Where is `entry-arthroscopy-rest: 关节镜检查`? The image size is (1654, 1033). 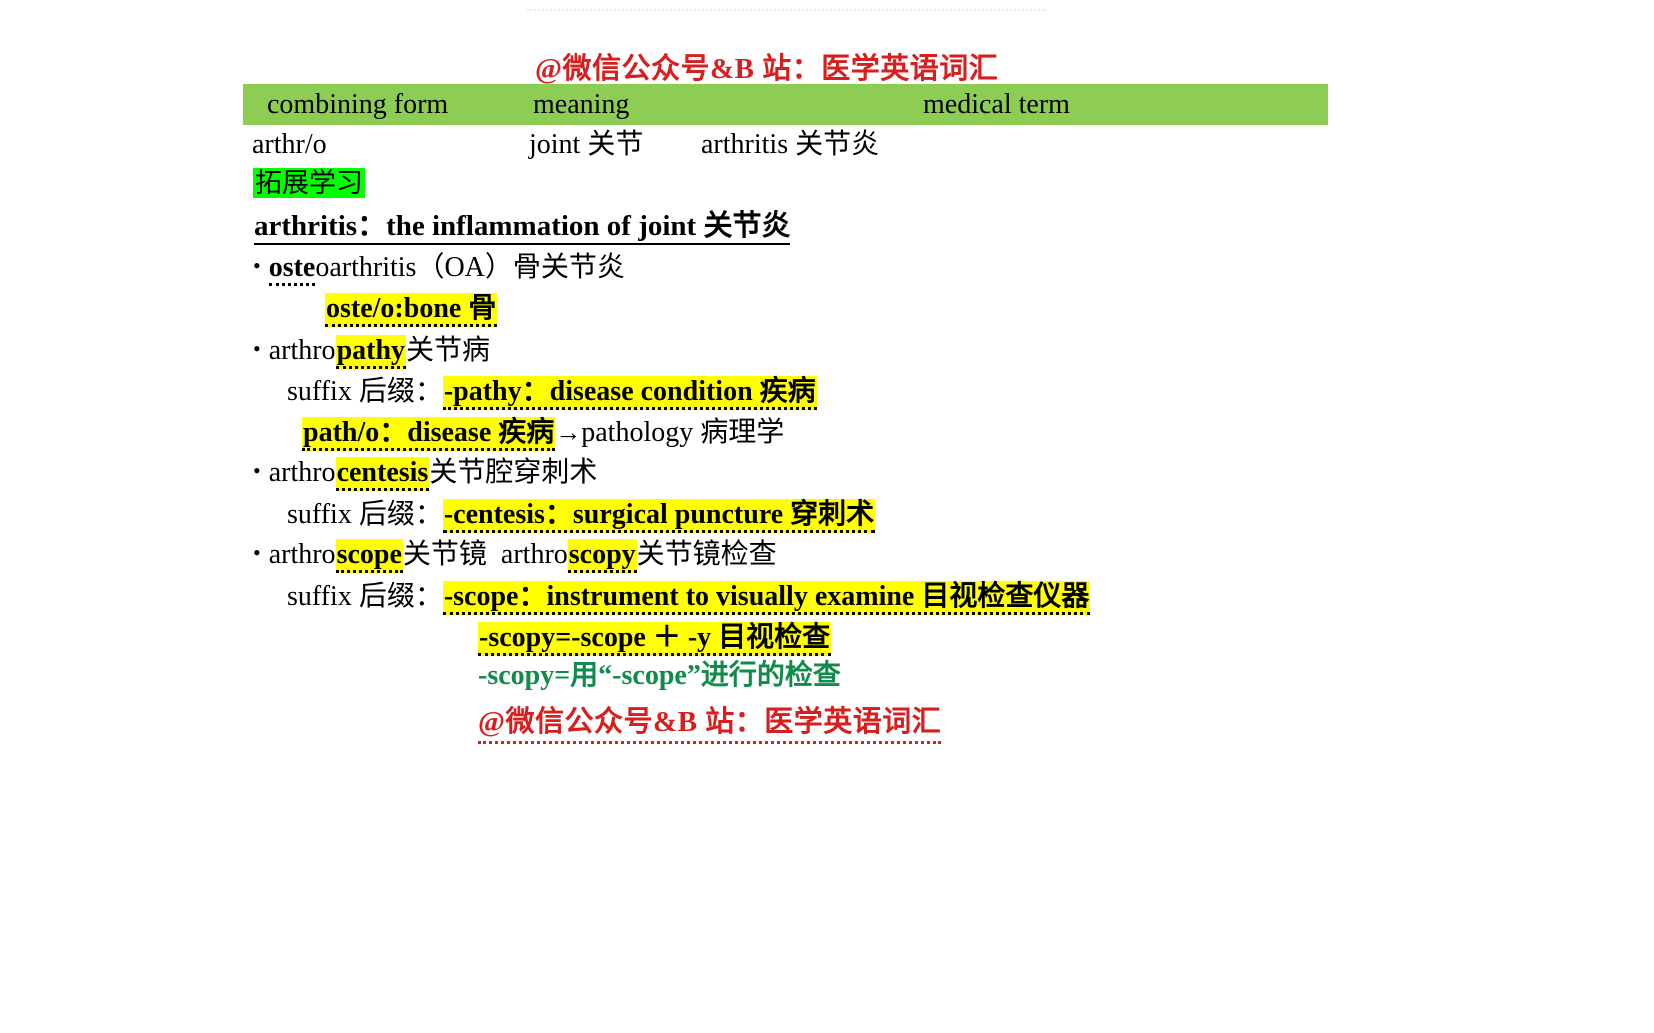
entry-arthroscopy-rest: 关节镜检查 is located at coordinates (706, 554).